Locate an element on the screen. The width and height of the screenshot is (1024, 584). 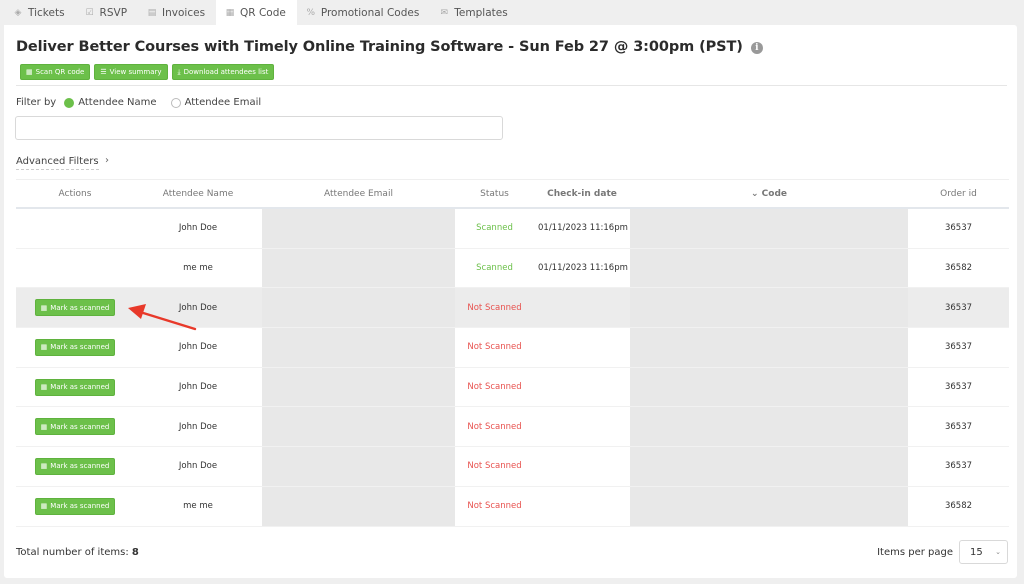
tab-label: Tickets is located at coordinates (46, 12).